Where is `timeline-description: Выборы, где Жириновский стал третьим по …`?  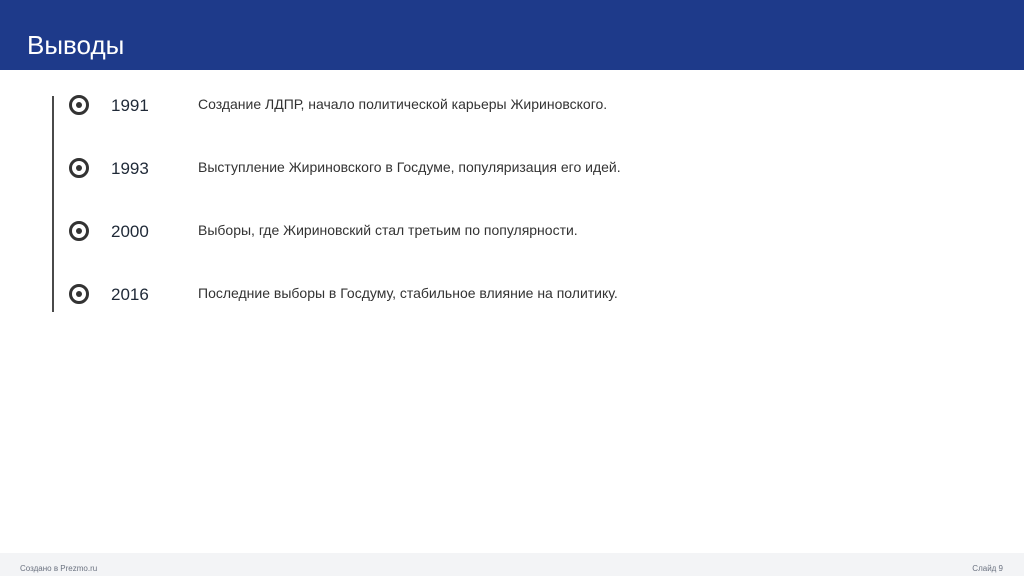 timeline-description: Выборы, где Жириновский стал третьим по … is located at coordinates (388, 230).